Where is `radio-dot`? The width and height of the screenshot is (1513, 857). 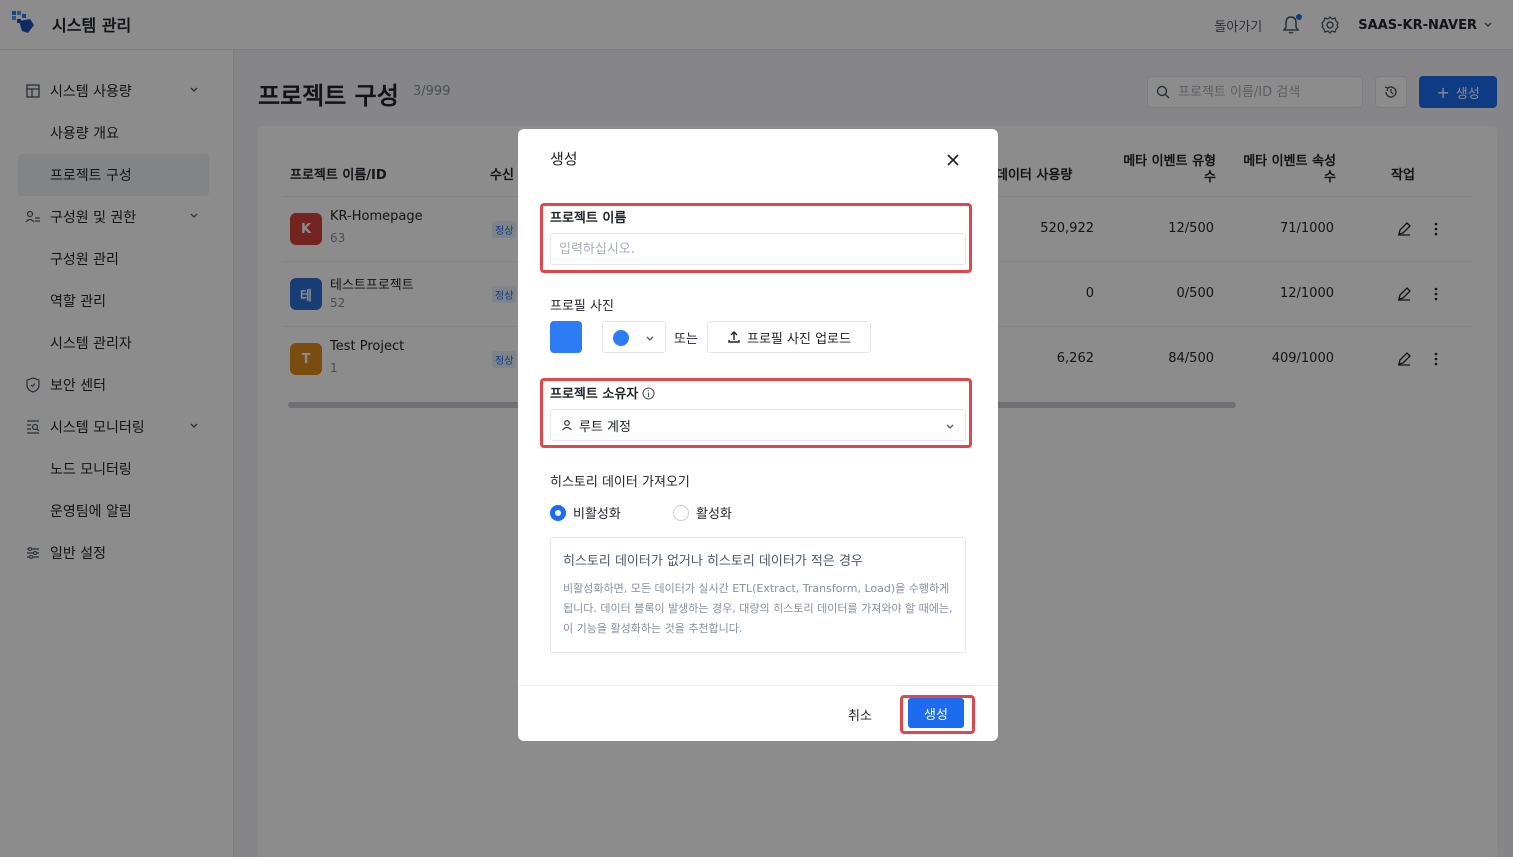
radio-dot is located at coordinates (681, 512).